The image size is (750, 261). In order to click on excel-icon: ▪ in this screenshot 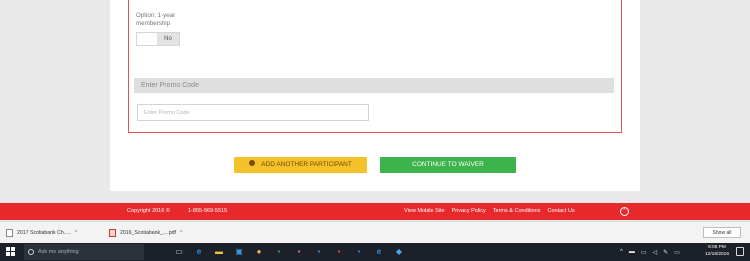, I will do `click(279, 251)`.